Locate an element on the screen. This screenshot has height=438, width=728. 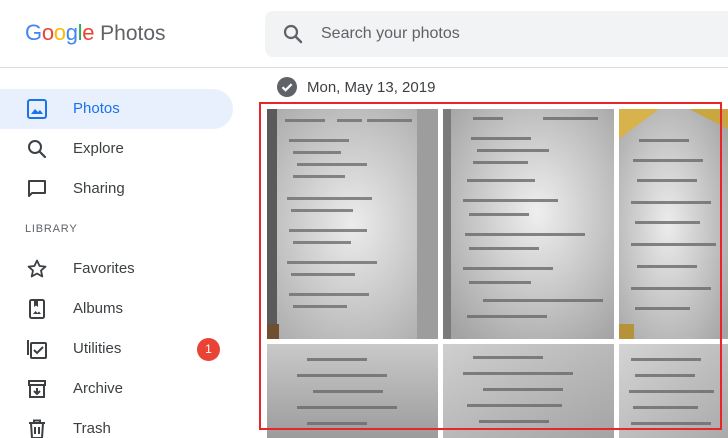
google-photos-logo: Google Photos is located at coordinates (95, 34).